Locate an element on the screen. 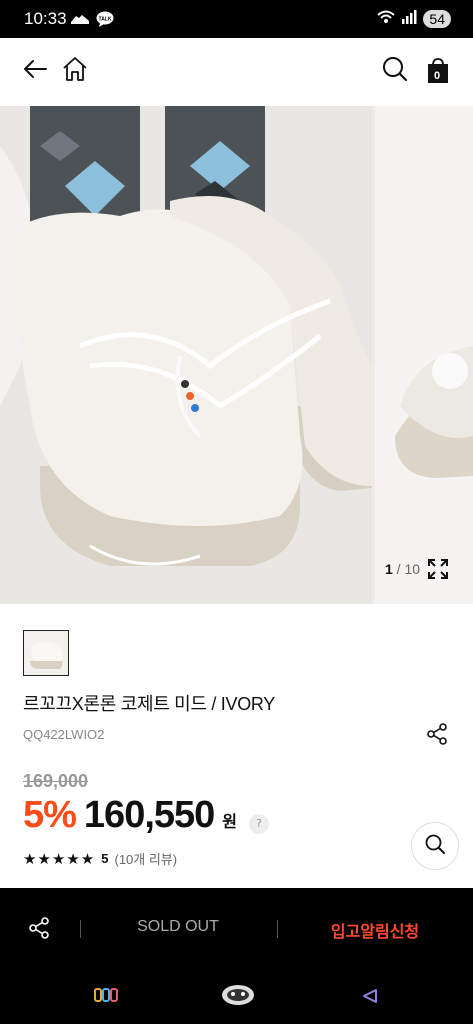 Image resolution: width=473 pixels, height=1024 pixels. home-button-icon is located at coordinates (238, 998).